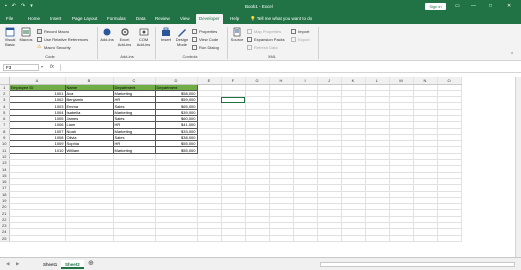 This screenshot has width=521, height=270. What do you see at coordinates (473, 6) in the screenshot?
I see `minimize-icon: —` at bounding box center [473, 6].